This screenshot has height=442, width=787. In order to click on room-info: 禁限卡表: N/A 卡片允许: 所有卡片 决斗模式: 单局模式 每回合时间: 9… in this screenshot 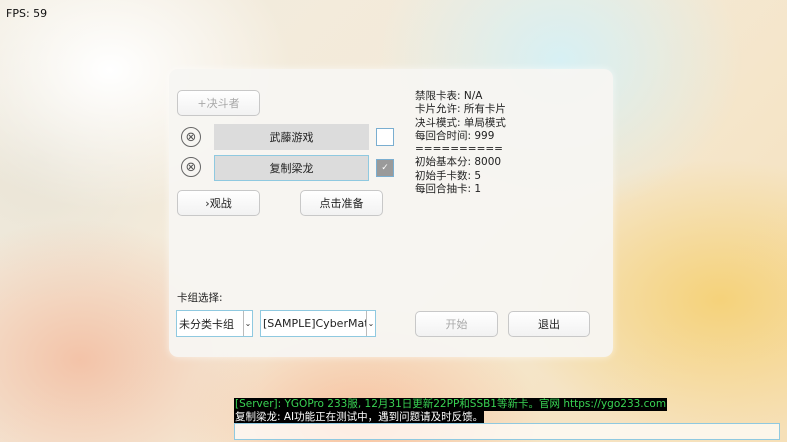, I will do `click(460, 143)`.